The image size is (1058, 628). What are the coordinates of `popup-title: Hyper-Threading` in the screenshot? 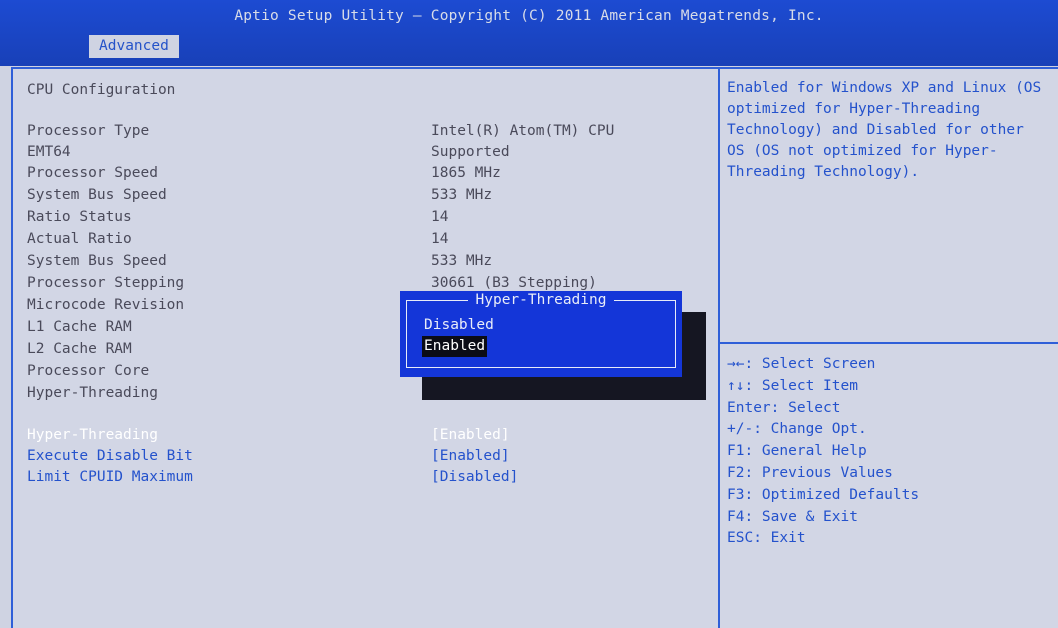 It's located at (541, 300).